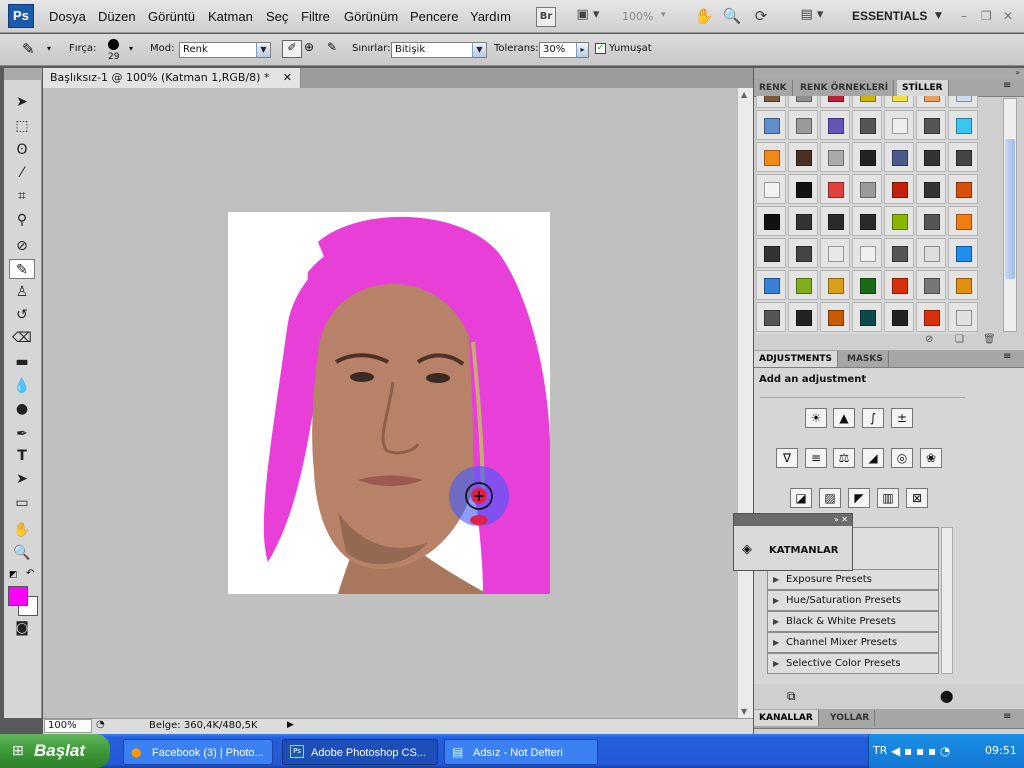  I want to click on hue-saturation-icon: ≡, so click(816, 458).